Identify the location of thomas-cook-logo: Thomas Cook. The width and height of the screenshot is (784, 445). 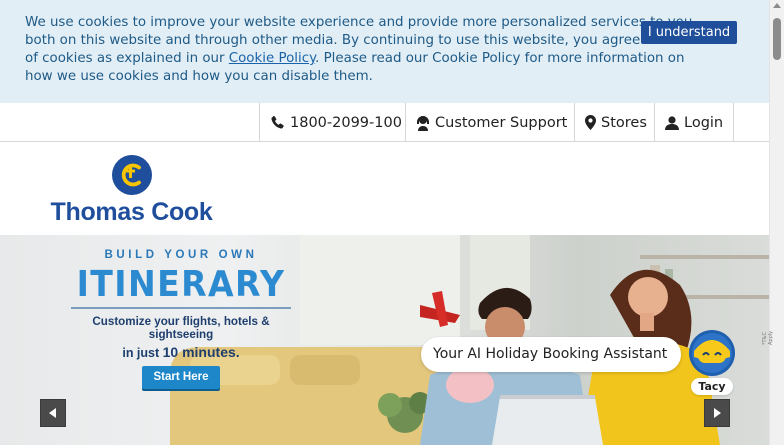
(131, 191).